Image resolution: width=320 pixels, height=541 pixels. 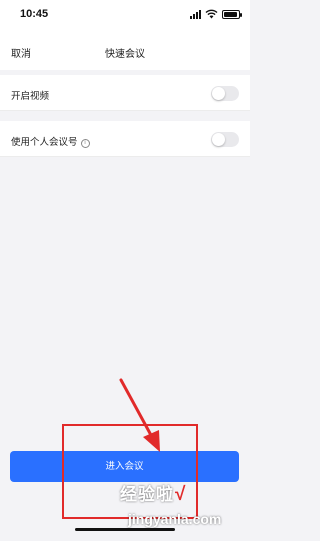 I want to click on watermark: 经验啦√, so click(x=152, y=493).